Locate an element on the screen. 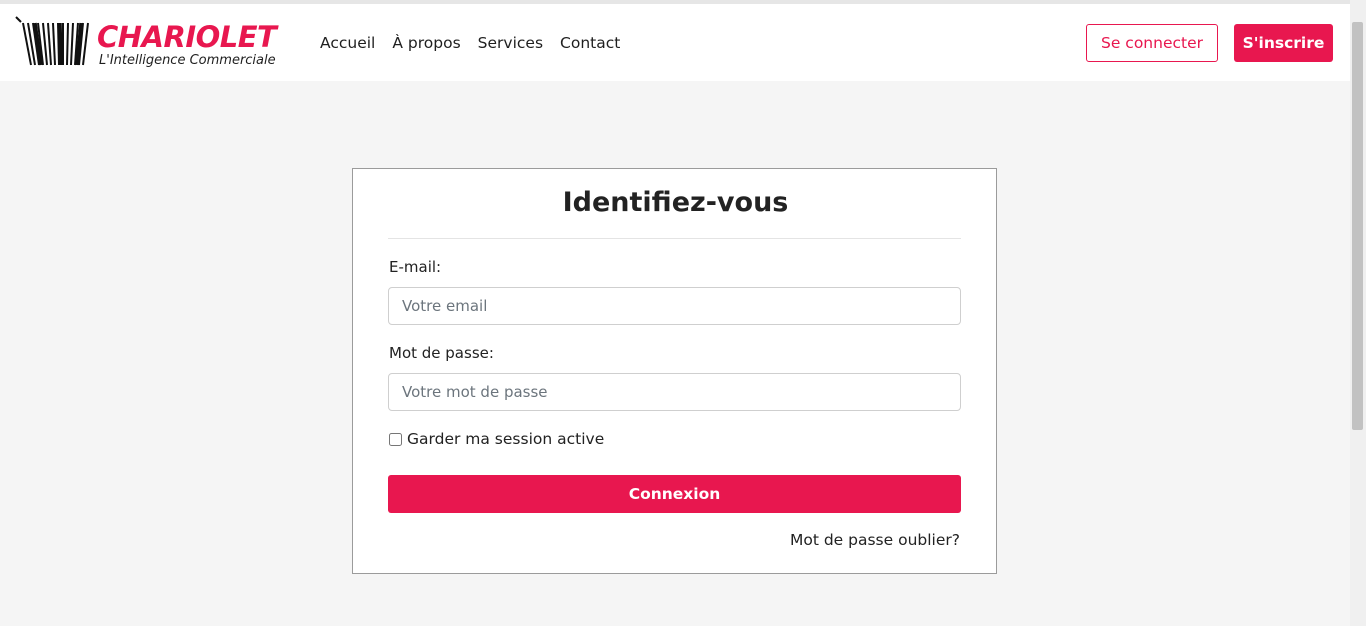 The width and height of the screenshot is (1366, 626). cart-barcode-icon is located at coordinates (52, 41).